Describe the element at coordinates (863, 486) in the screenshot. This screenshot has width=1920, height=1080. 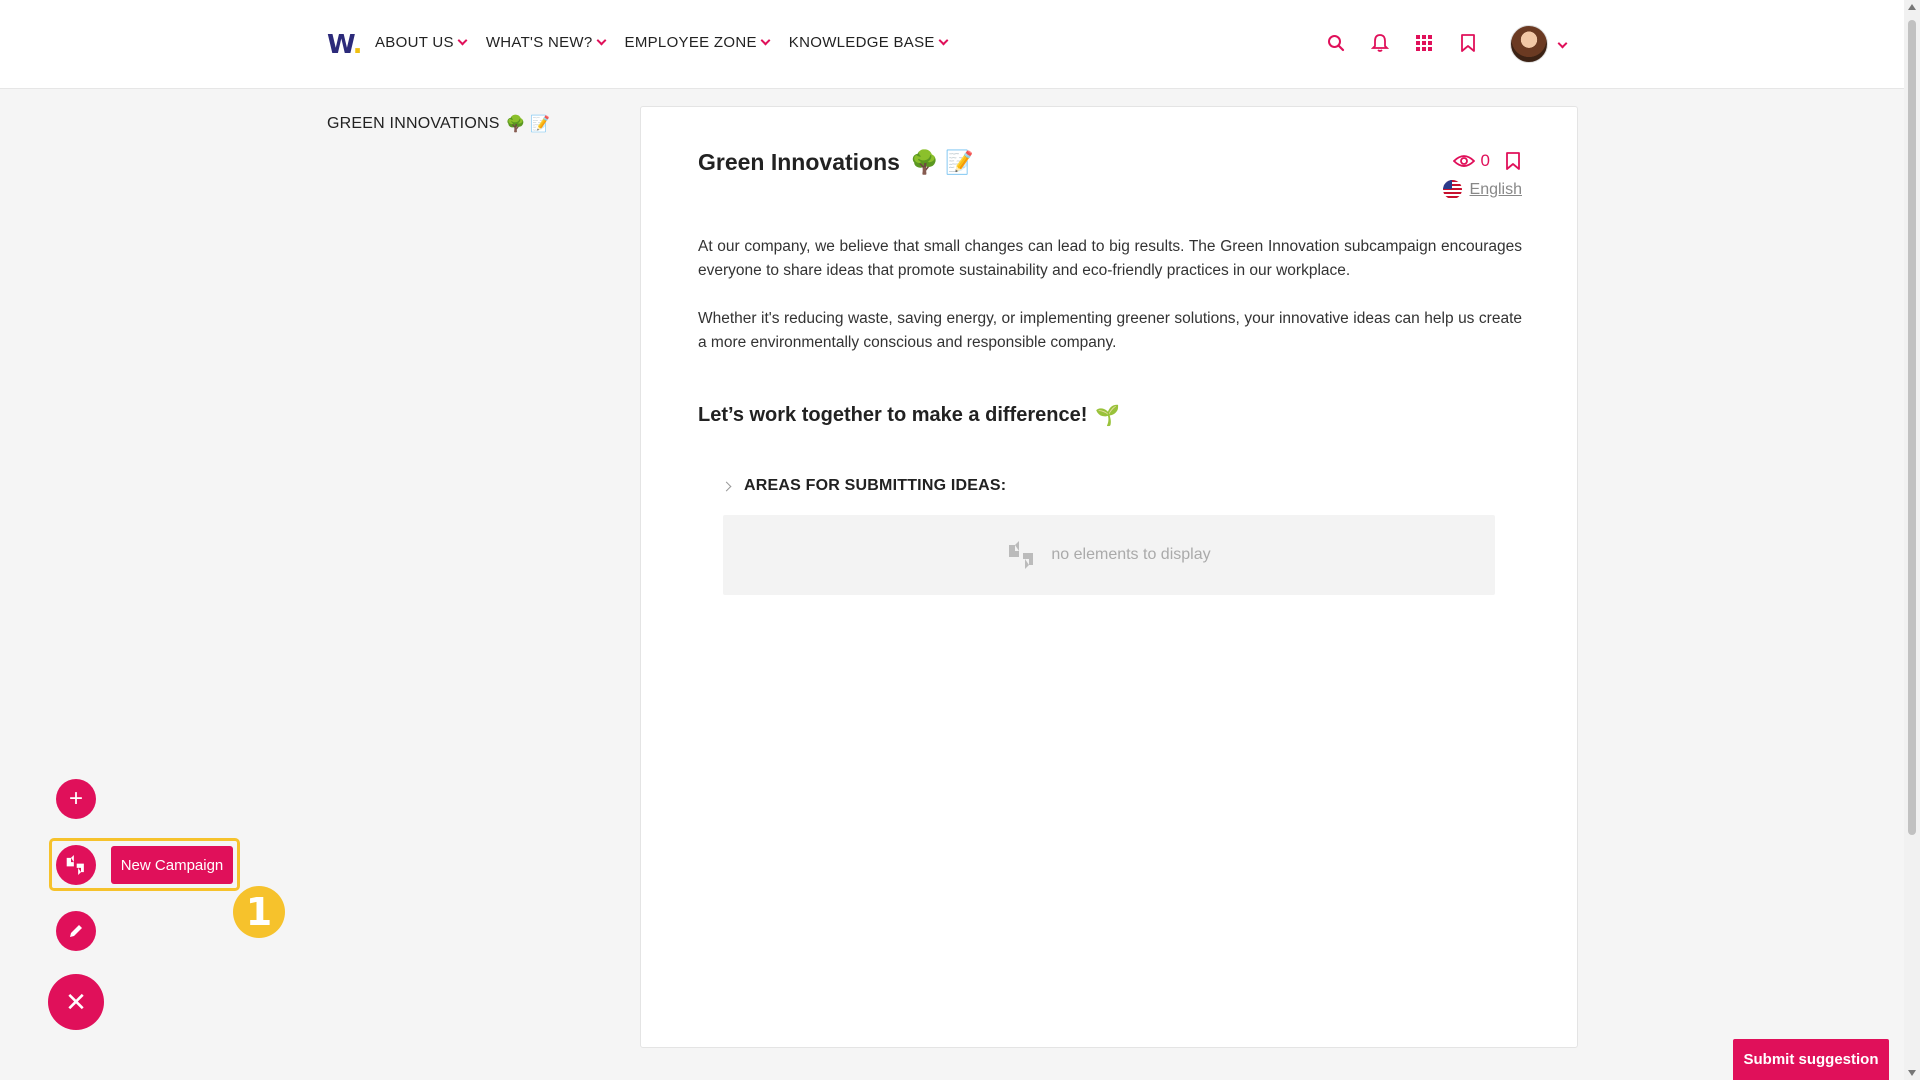
I see `areas-accordion-toggle: AREAS FOR SUBMITTING IDEAS:` at that location.